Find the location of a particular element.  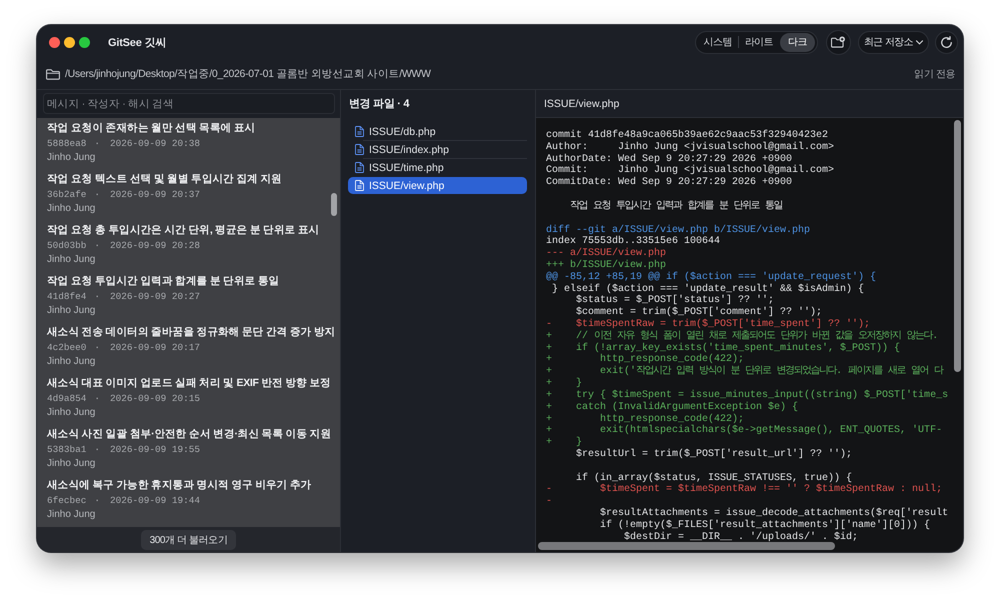

commit-hash: 4c2bee0 is located at coordinates (66, 347).